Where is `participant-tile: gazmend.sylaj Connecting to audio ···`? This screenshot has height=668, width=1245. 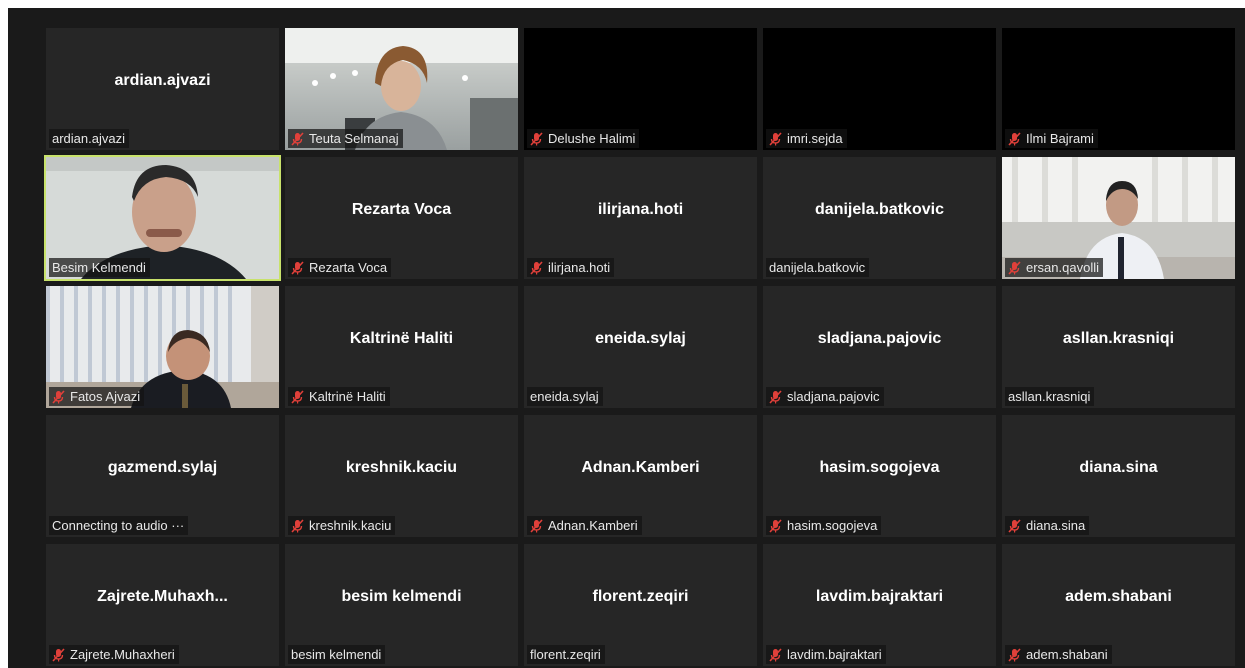
participant-tile: gazmend.sylaj Connecting to audio ··· is located at coordinates (162, 476).